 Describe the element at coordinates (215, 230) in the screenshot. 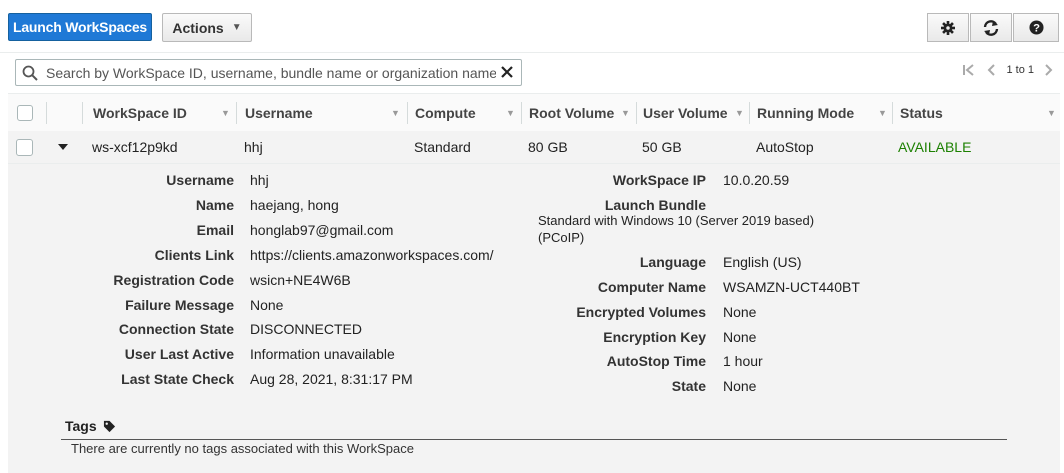

I see `detail-label-email: Email` at that location.